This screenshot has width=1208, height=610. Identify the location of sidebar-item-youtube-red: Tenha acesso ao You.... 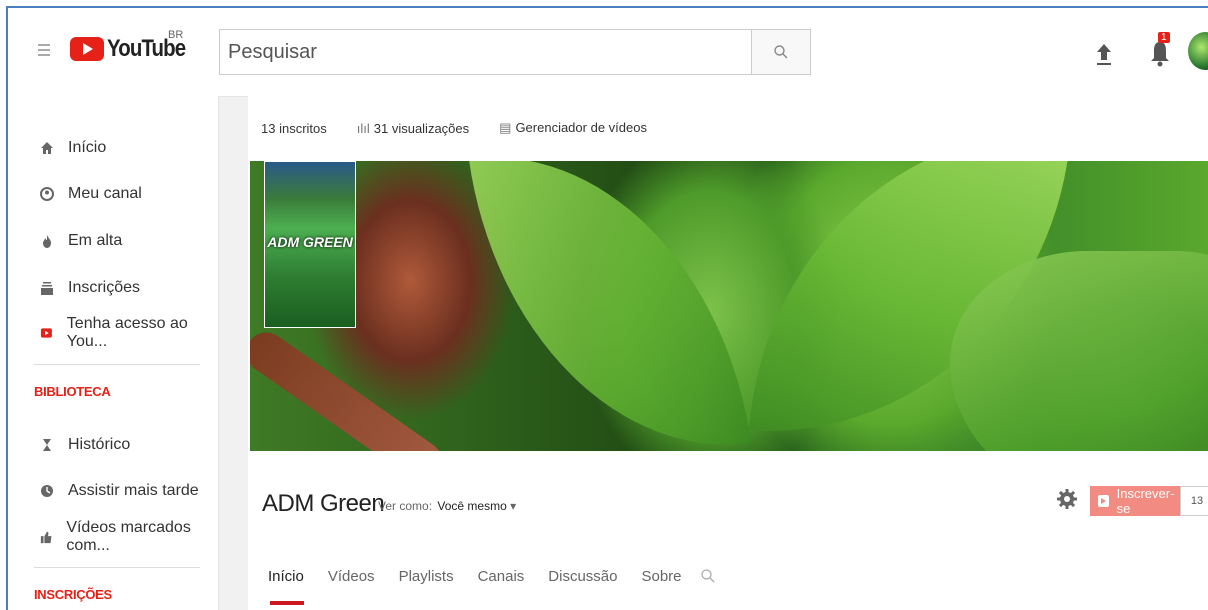
(113, 332).